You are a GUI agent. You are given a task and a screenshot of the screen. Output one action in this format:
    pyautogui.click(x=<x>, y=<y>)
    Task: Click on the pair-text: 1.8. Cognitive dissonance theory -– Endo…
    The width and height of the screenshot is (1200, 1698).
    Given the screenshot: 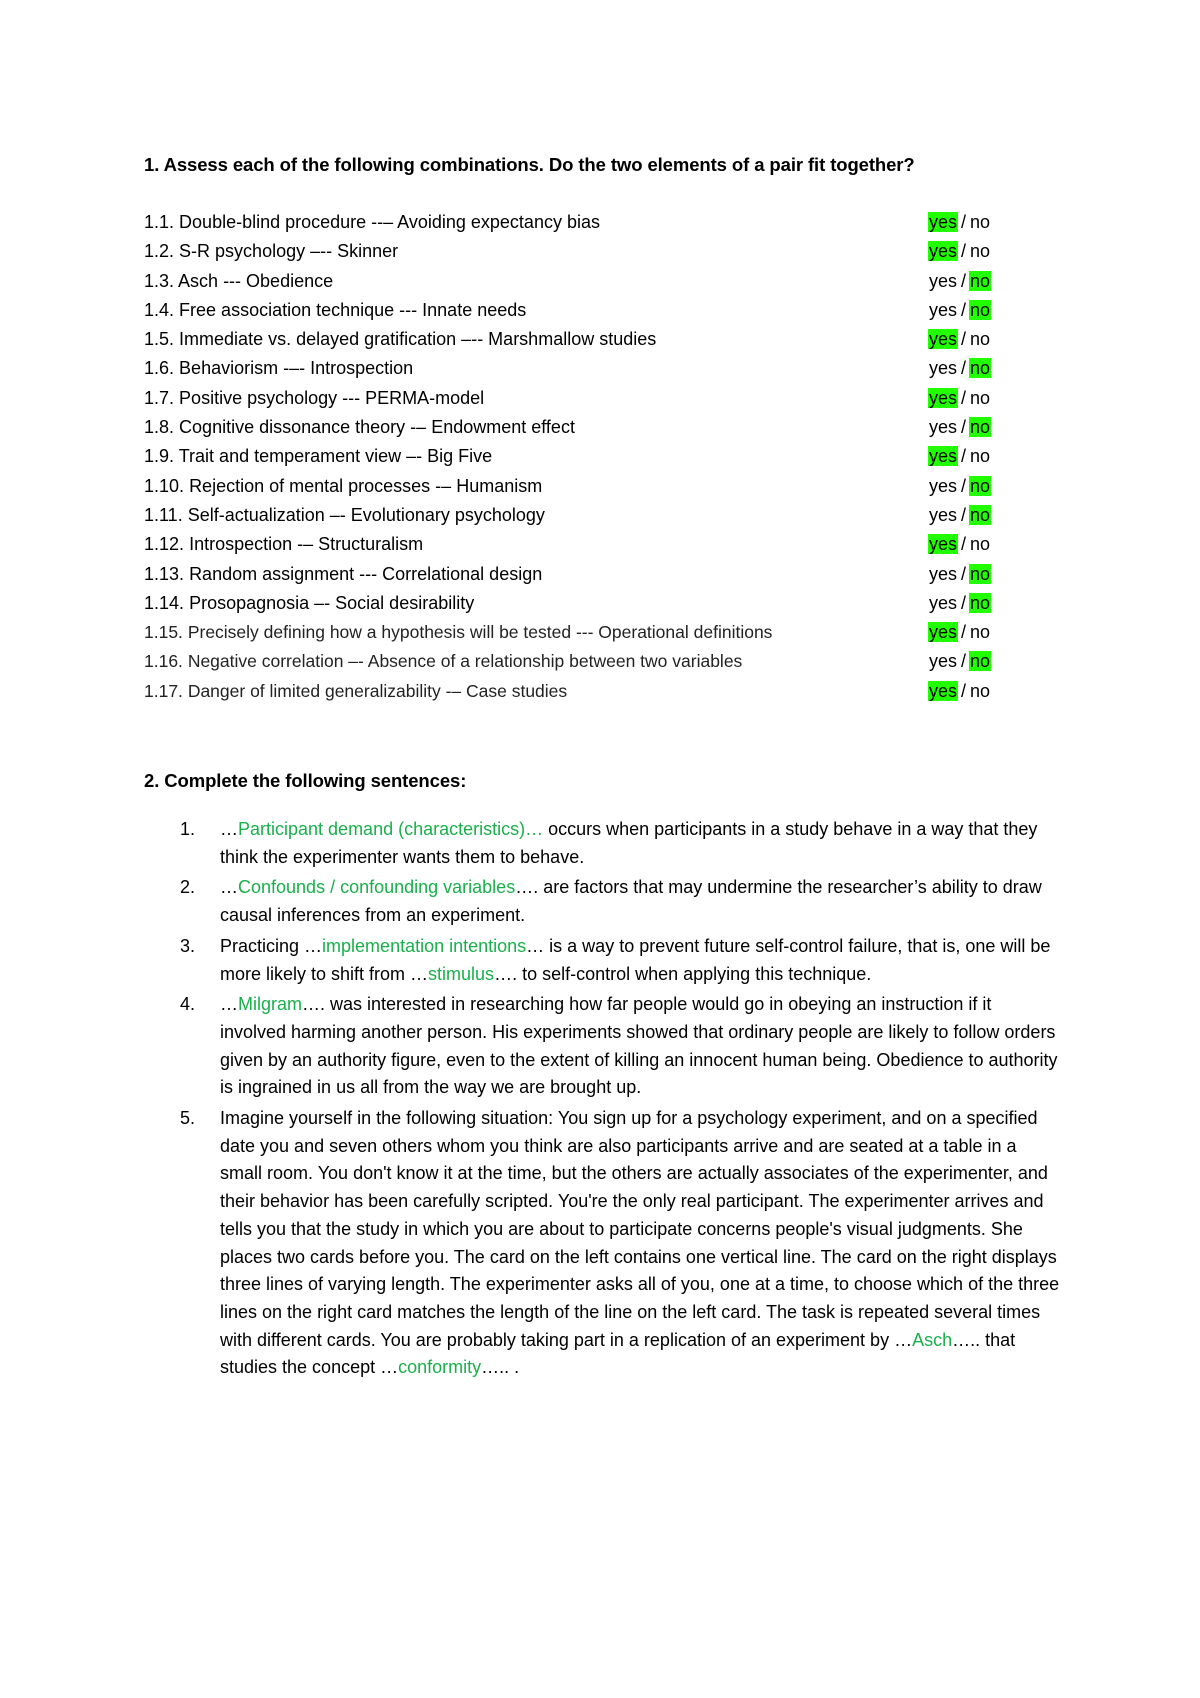 What is the action you would take?
    pyautogui.click(x=359, y=427)
    